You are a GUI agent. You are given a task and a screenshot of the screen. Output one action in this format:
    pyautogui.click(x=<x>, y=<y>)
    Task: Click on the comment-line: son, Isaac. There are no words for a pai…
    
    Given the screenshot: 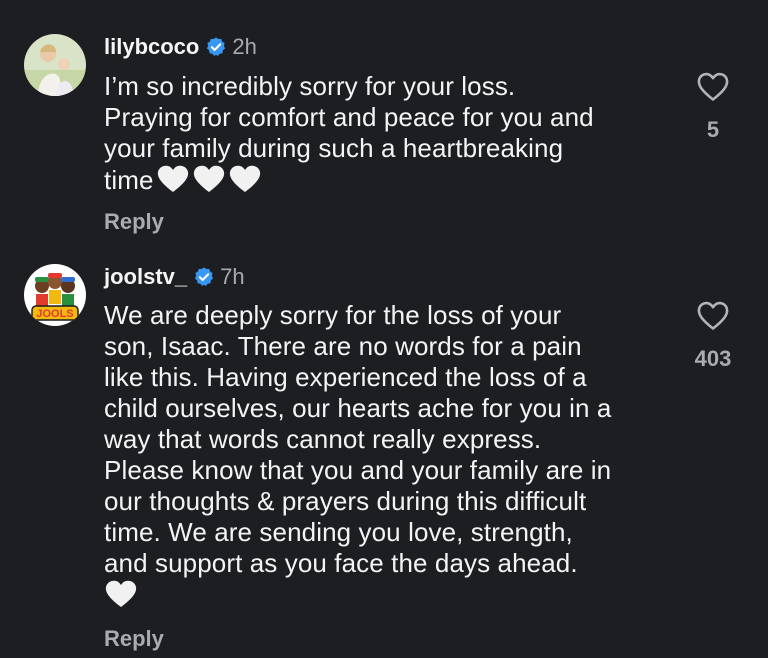 What is the action you would take?
    pyautogui.click(x=343, y=346)
    